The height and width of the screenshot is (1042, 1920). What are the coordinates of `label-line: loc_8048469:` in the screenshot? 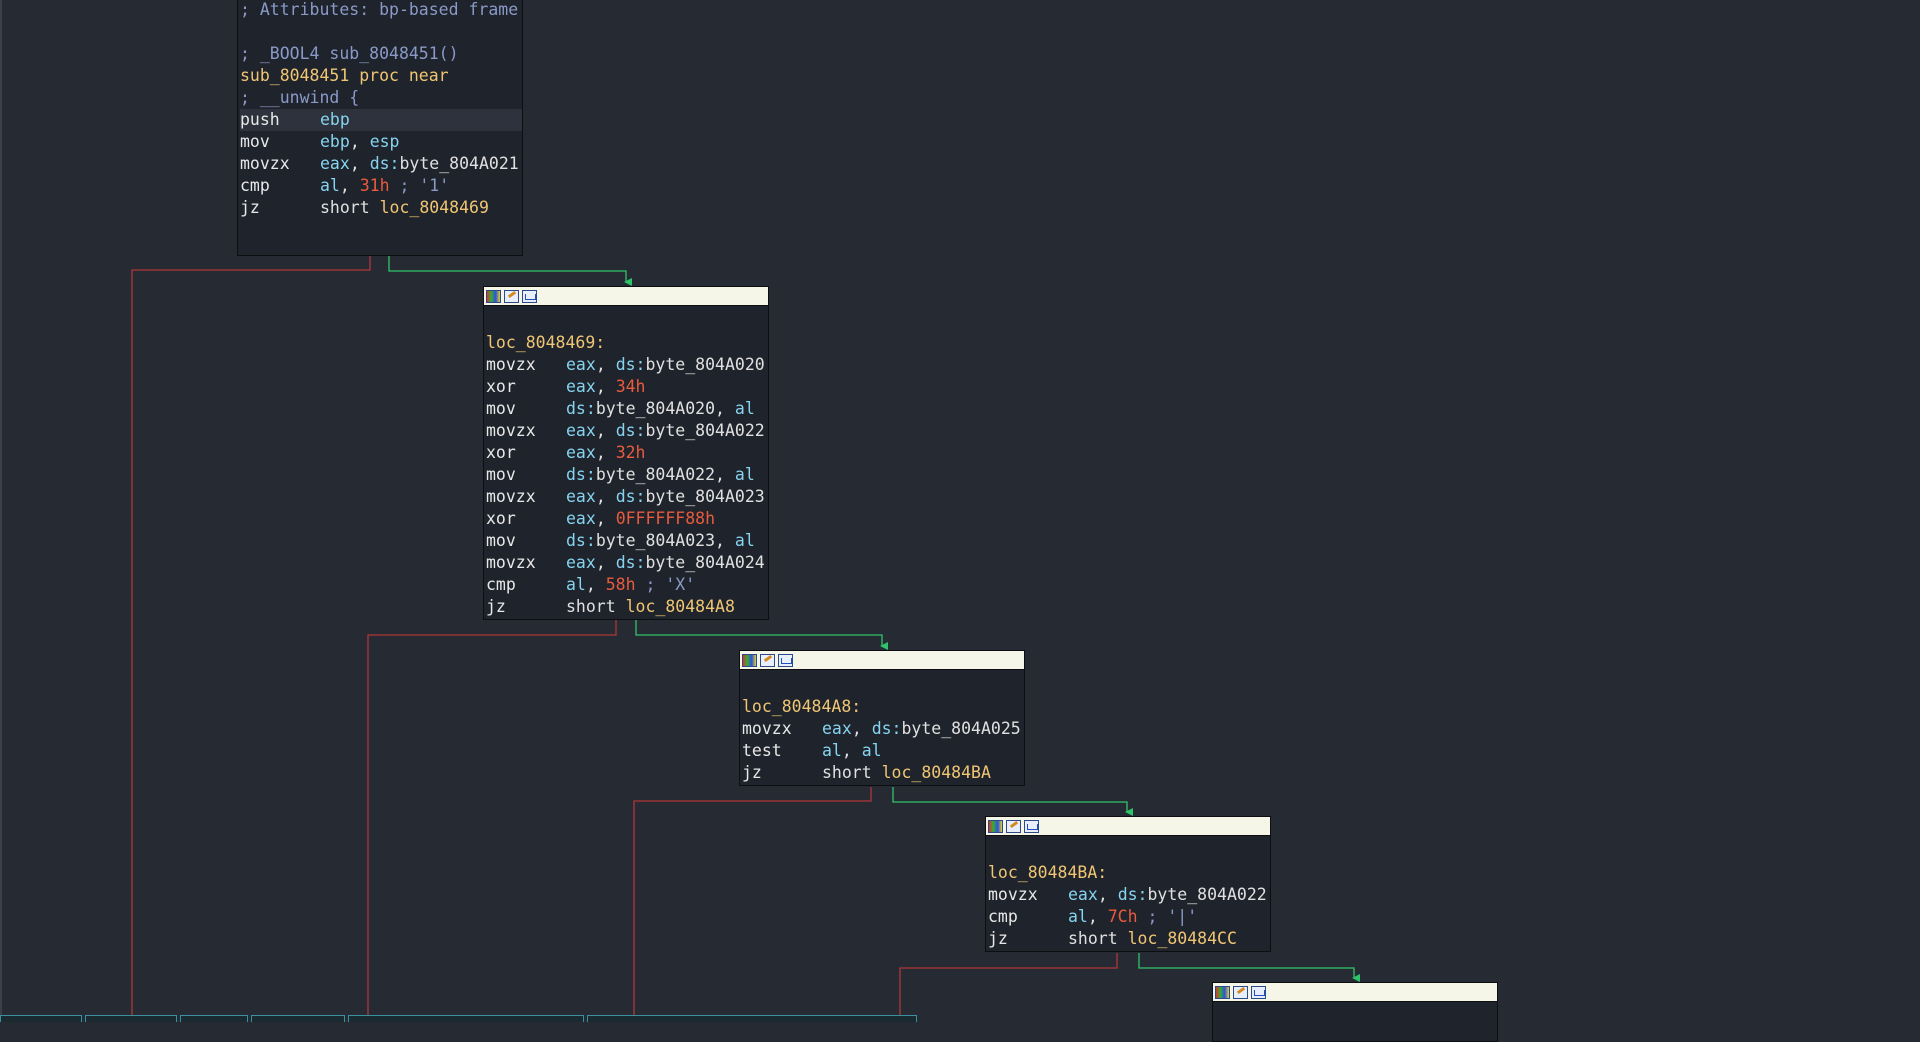 It's located at (627, 343).